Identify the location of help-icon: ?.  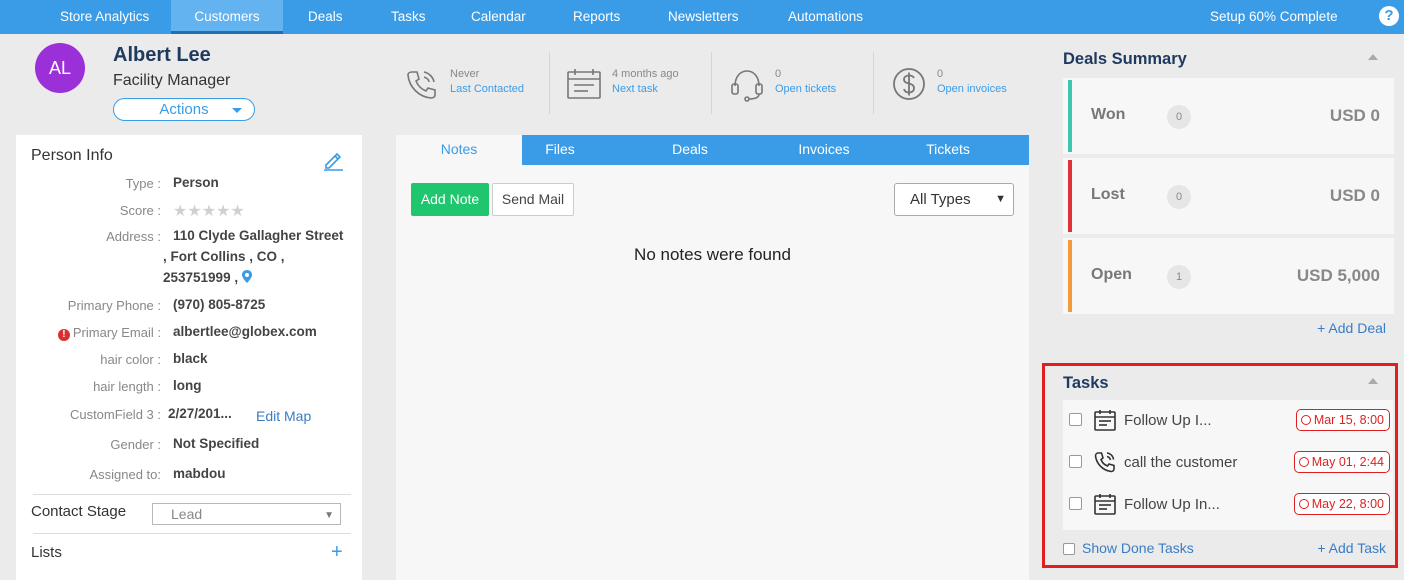
(1389, 16).